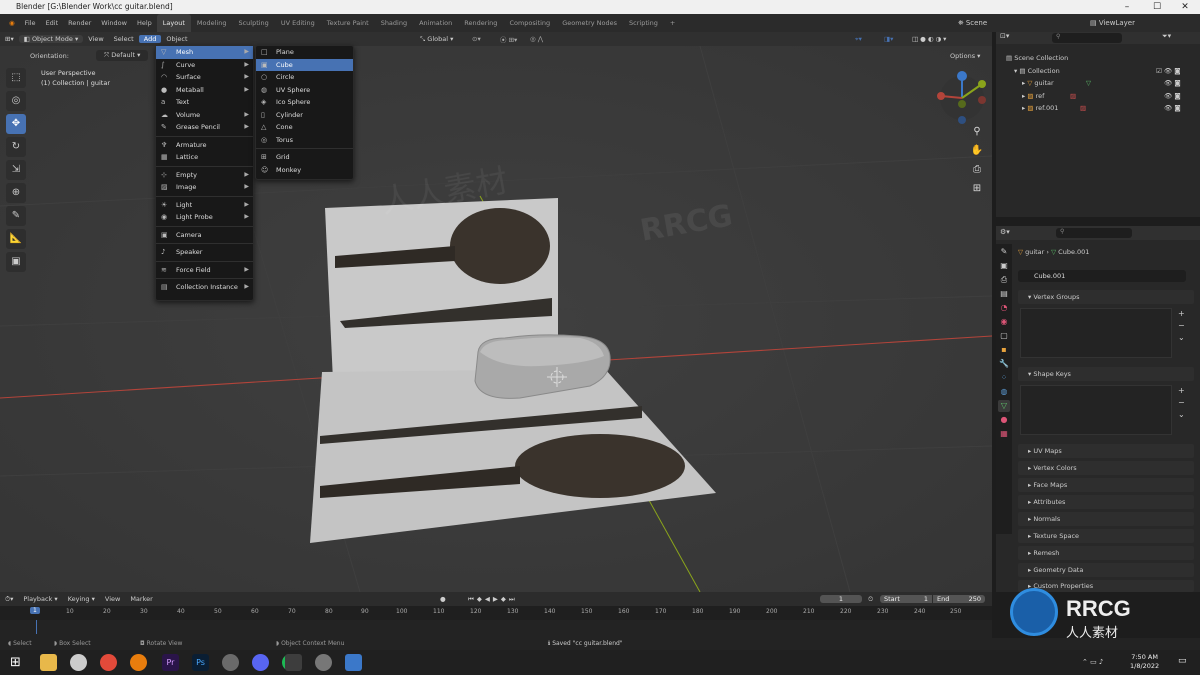 The width and height of the screenshot is (1200, 675). Describe the element at coordinates (293, 662) in the screenshot. I see `blender-active-icon` at that location.